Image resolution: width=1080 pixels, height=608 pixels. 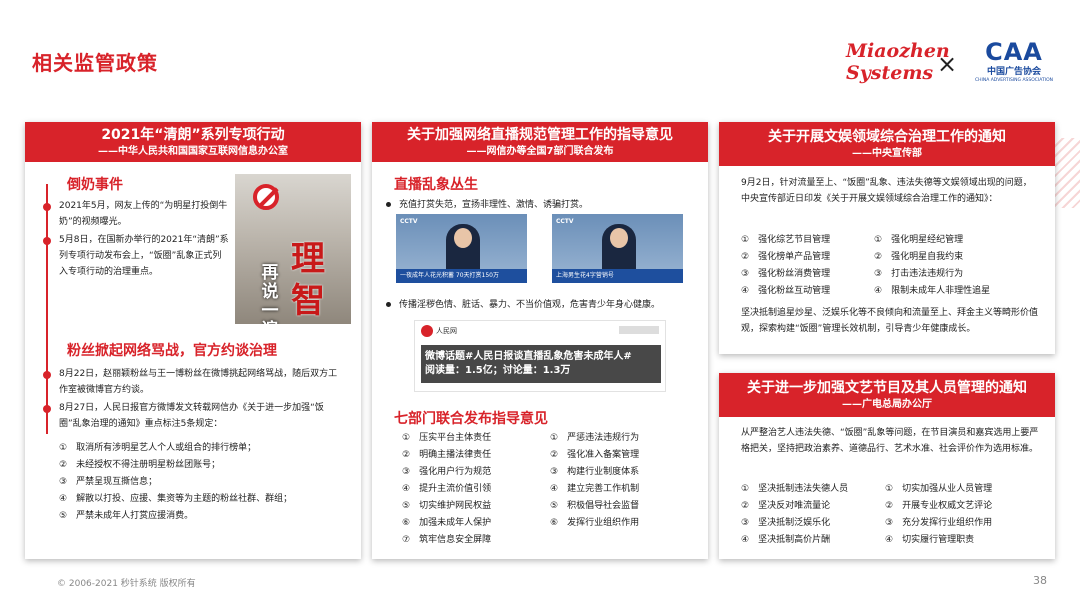 What do you see at coordinates (530, 305) in the screenshot?
I see `bullet-text: 传播淫秽色情、脏话、暴力、不当价值观，危害青少年身心健康。` at bounding box center [530, 305].